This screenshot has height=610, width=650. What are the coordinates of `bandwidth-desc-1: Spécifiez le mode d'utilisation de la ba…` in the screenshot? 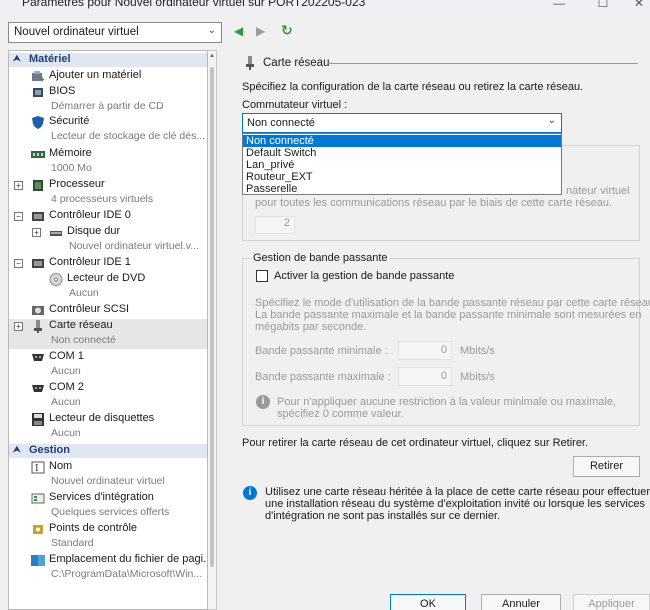 It's located at (452, 303).